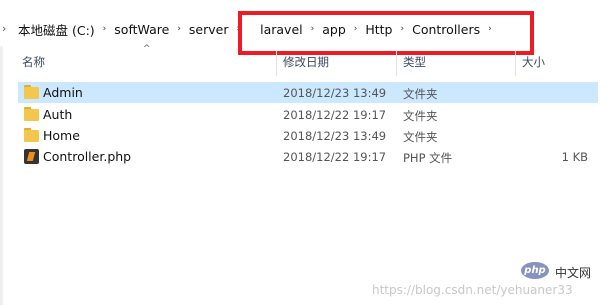 This screenshot has width=612, height=305. I want to click on breadcrumb-item-software: softWare, so click(141, 29).